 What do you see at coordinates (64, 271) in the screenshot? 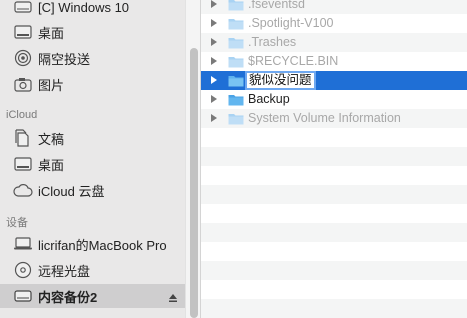
I see `sidebar-item-label: 远程光盘` at bounding box center [64, 271].